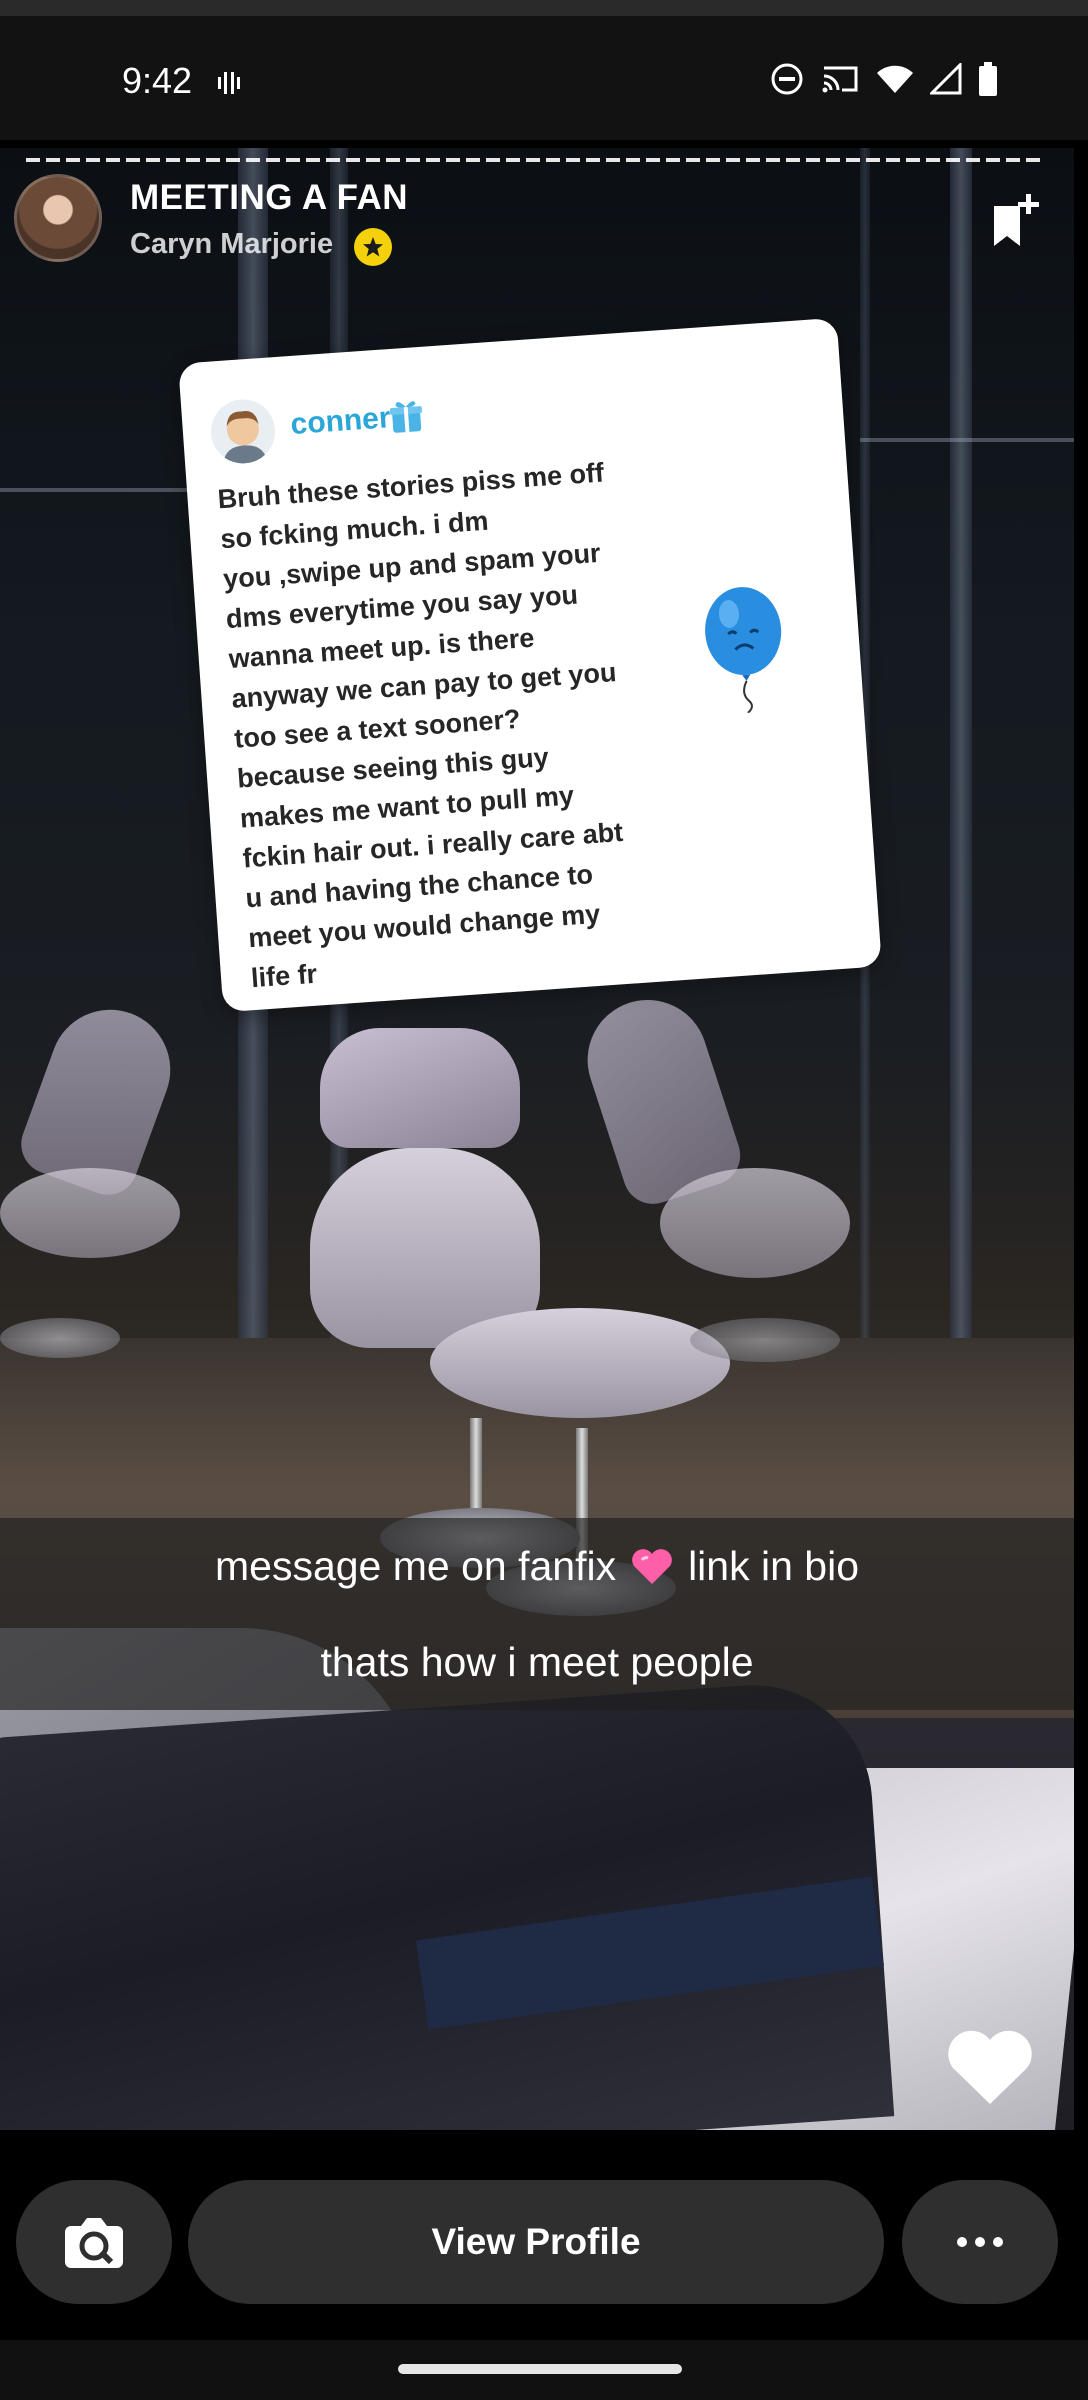 Image resolution: width=1088 pixels, height=2400 pixels. I want to click on view-profile-button: View Profile, so click(536, 2242).